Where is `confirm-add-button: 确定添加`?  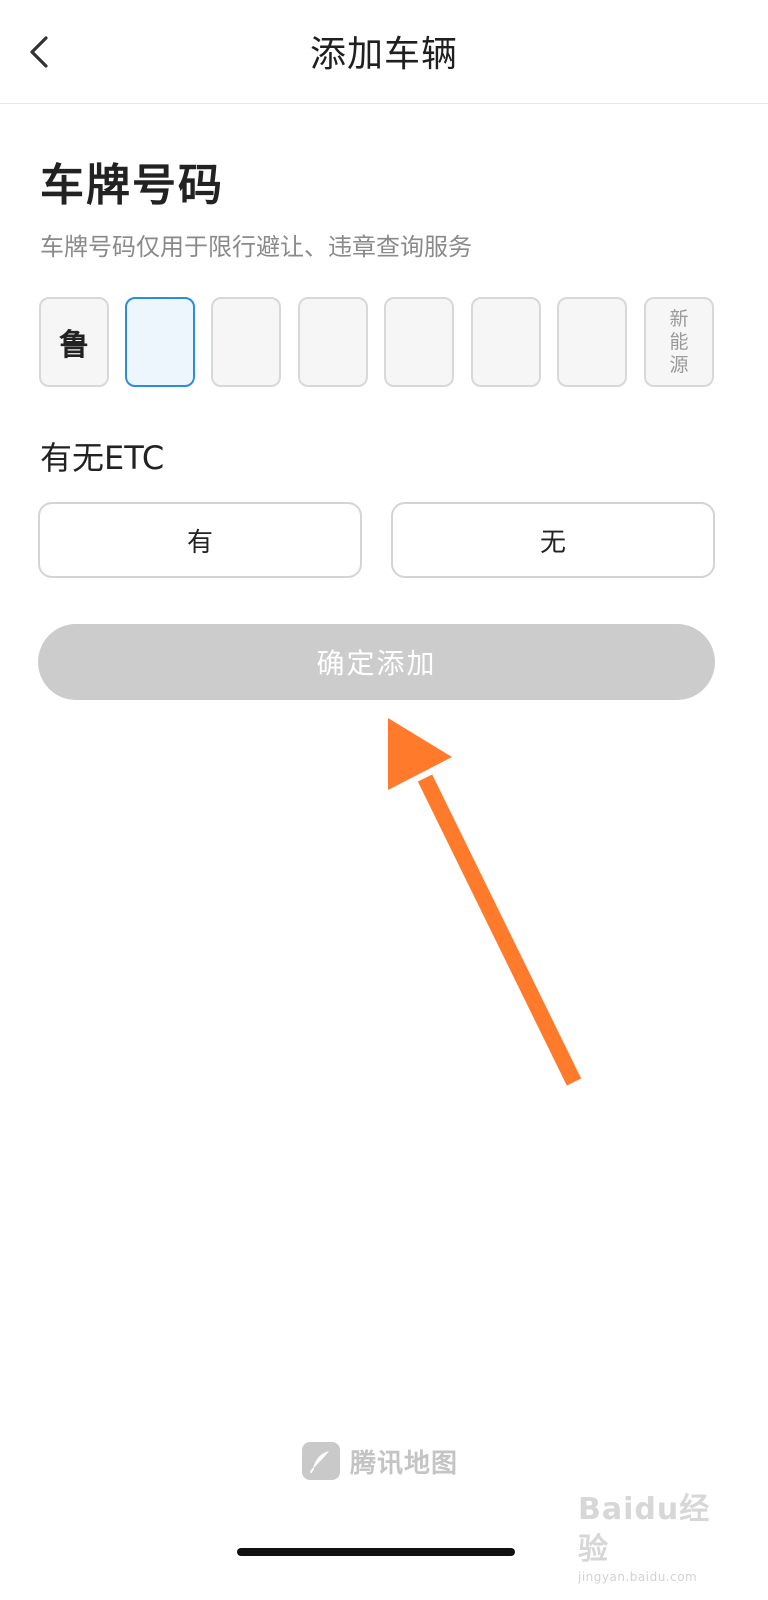 confirm-add-button: 确定添加 is located at coordinates (376, 662).